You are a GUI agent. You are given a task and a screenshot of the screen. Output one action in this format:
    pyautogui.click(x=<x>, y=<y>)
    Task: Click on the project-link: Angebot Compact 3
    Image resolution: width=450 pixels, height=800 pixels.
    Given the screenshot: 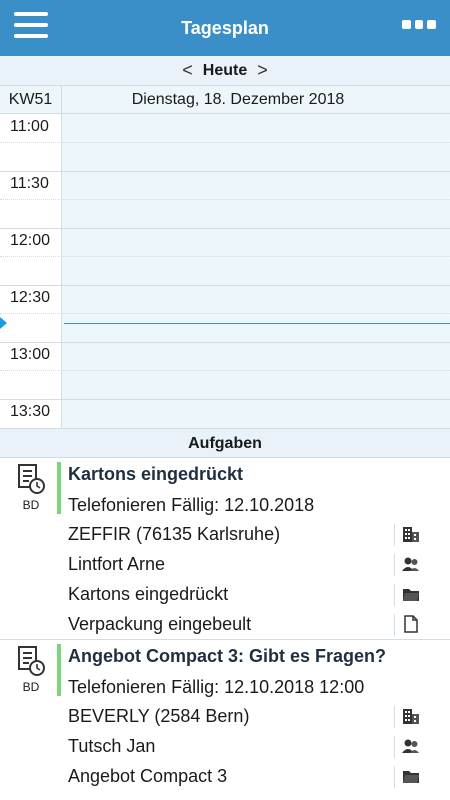 What is the action you would take?
    pyautogui.click(x=147, y=776)
    